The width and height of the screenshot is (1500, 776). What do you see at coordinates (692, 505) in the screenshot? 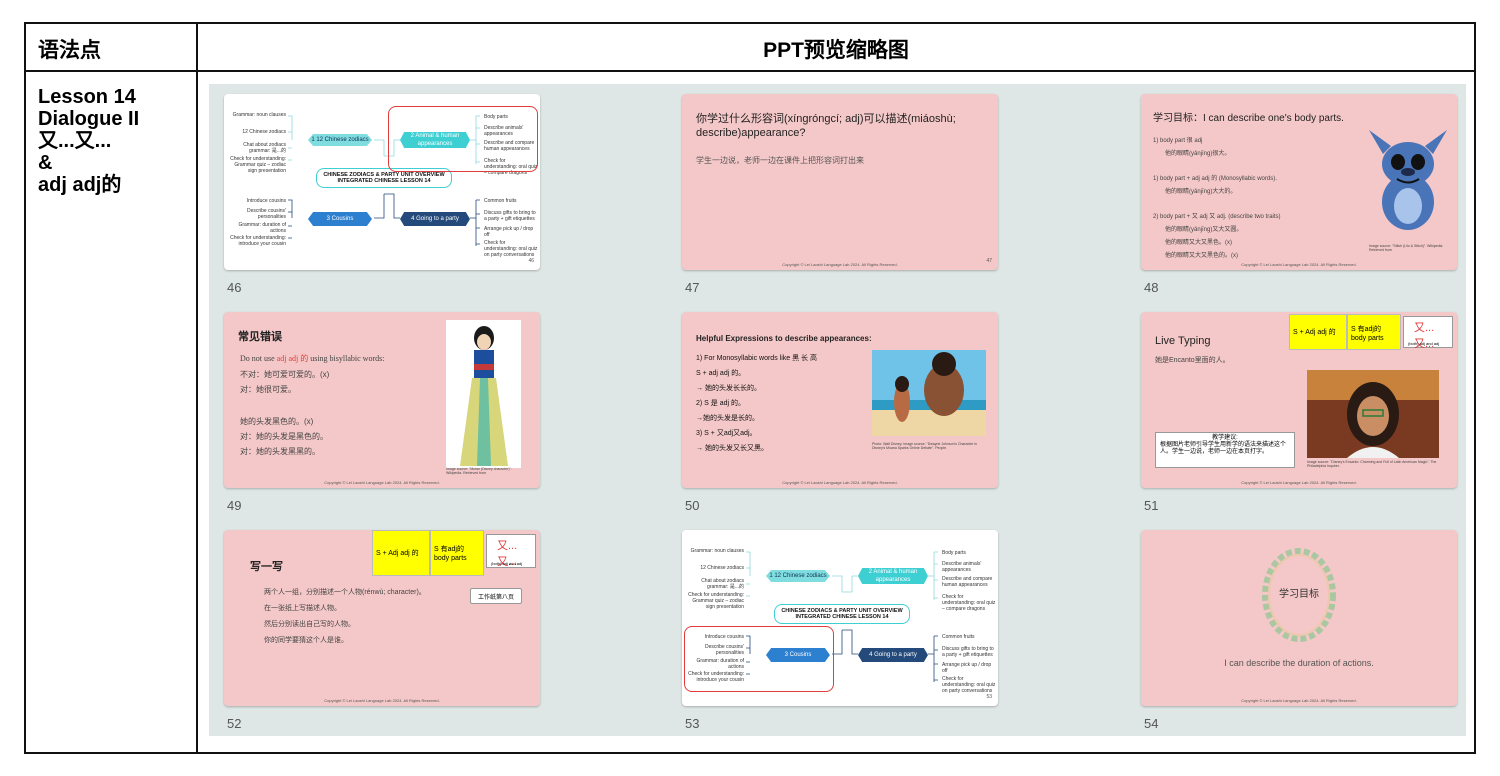
I see `slide-number: 50` at bounding box center [692, 505].